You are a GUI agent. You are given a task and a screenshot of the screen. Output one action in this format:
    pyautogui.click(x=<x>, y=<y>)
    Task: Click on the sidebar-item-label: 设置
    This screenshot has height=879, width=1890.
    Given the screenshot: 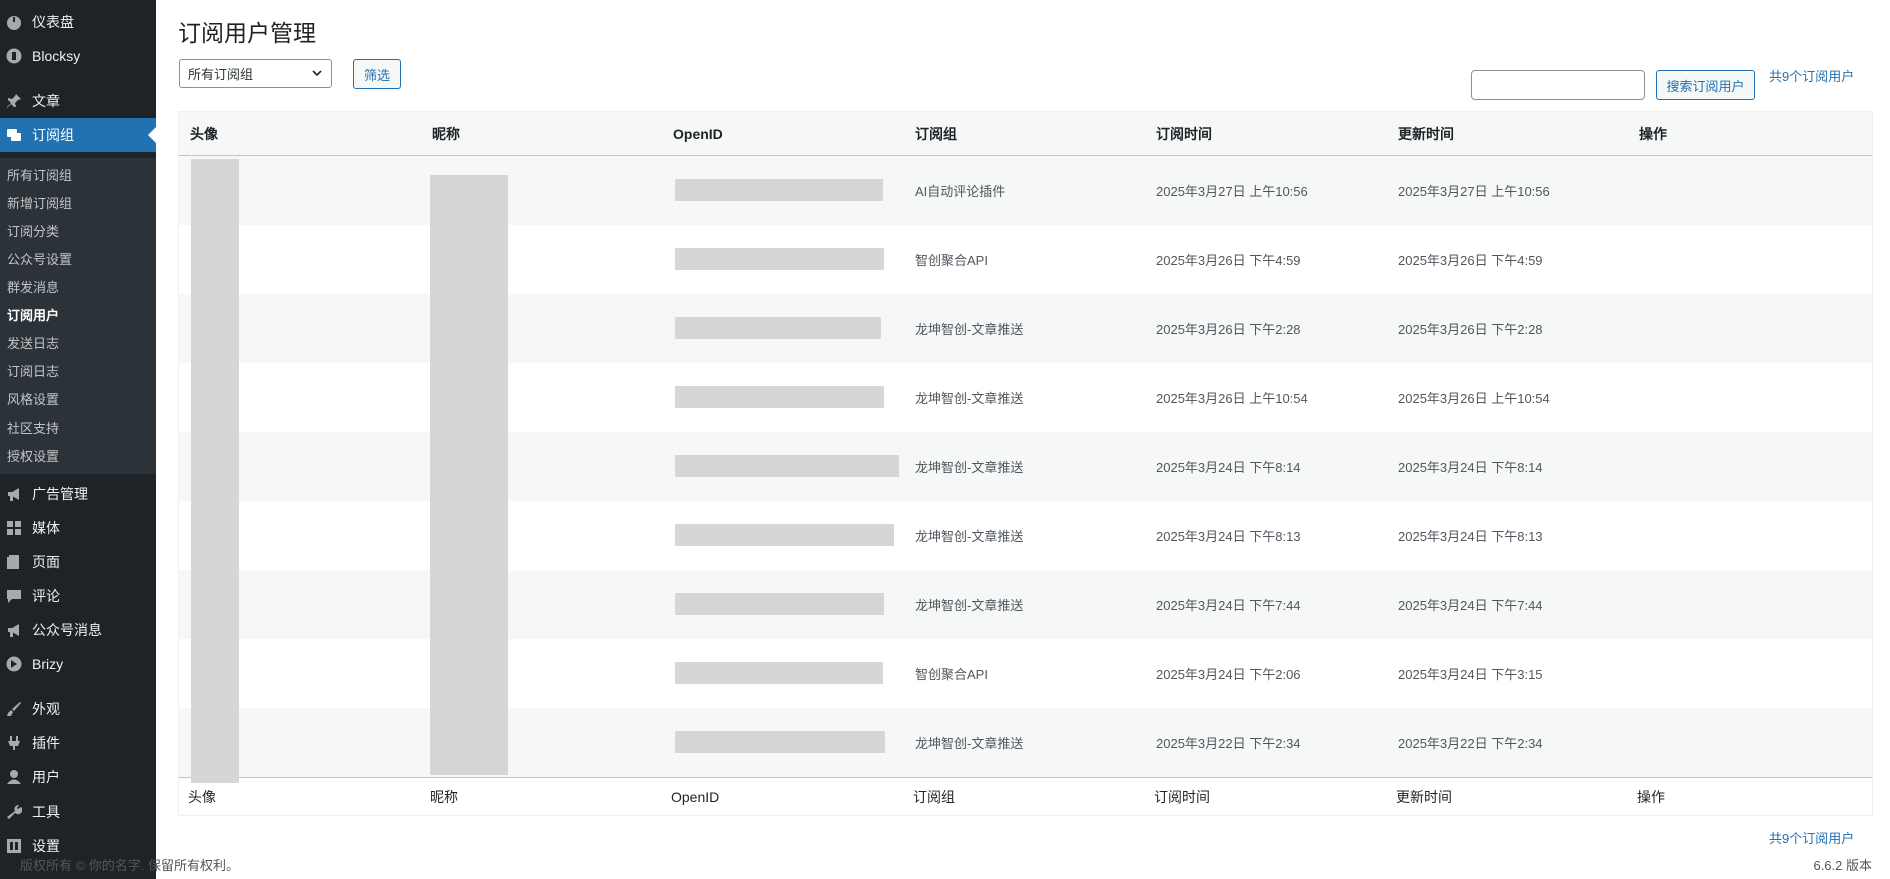 What is the action you would take?
    pyautogui.click(x=46, y=846)
    